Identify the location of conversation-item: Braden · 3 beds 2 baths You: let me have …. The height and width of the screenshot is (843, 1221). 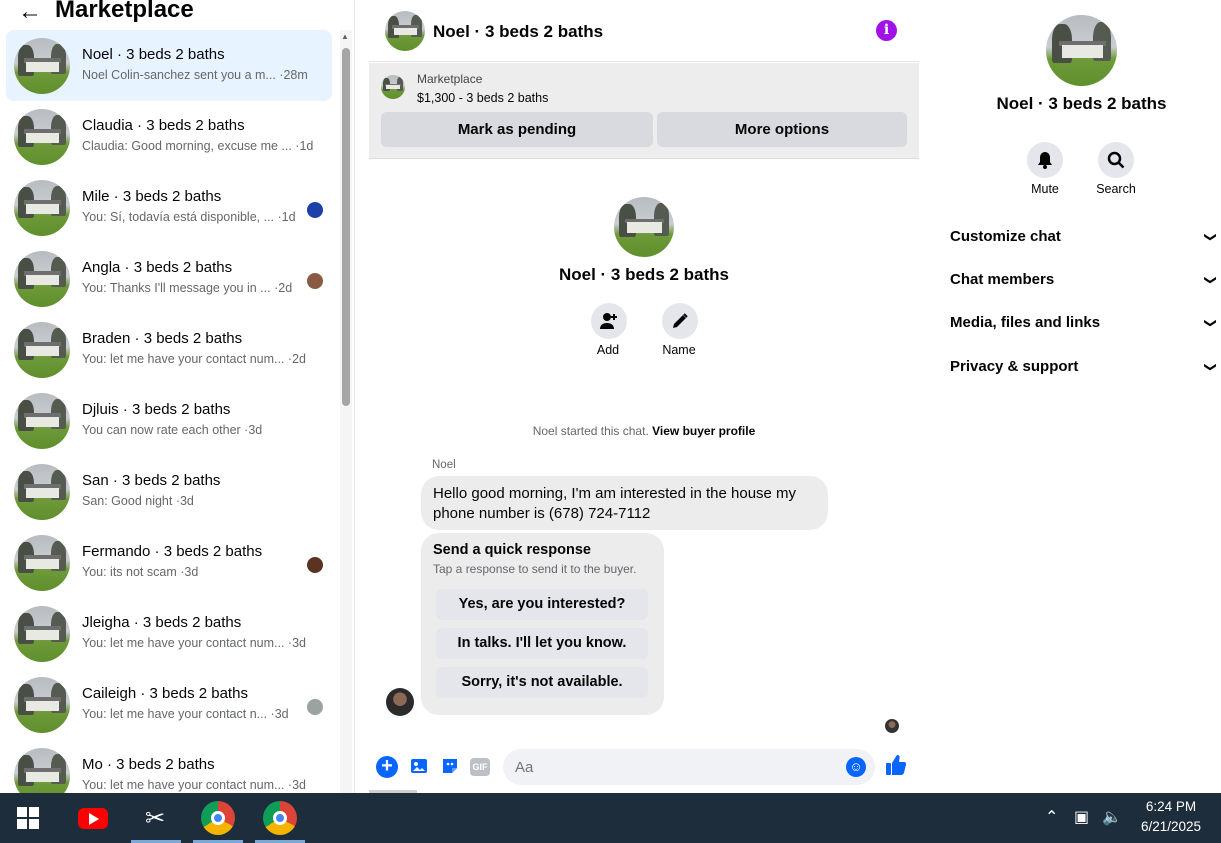
(169, 349).